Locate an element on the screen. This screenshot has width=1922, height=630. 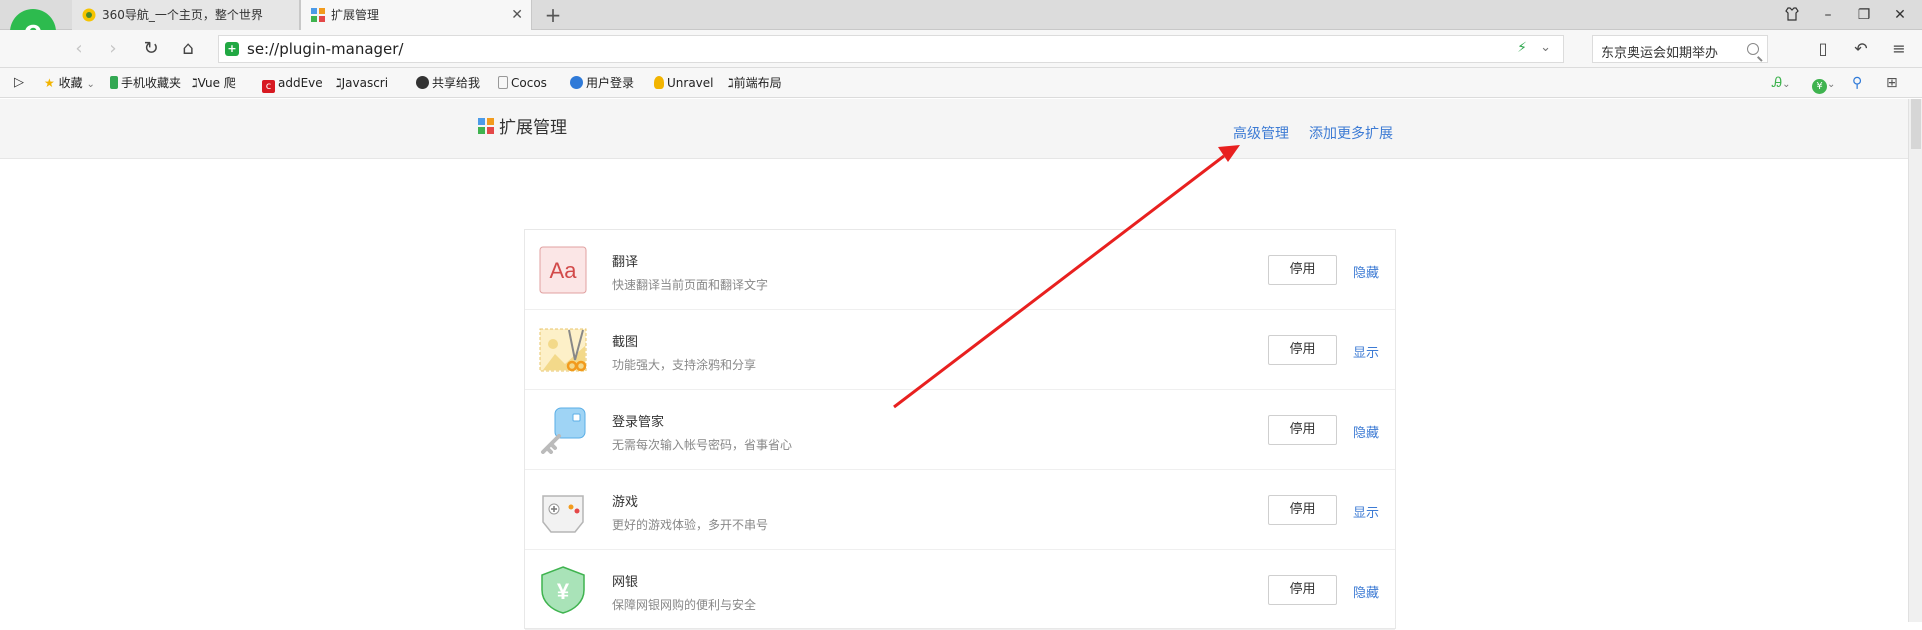
page-header: 扩展管理 高级管理 添加更多扩展 is located at coordinates (954, 129).